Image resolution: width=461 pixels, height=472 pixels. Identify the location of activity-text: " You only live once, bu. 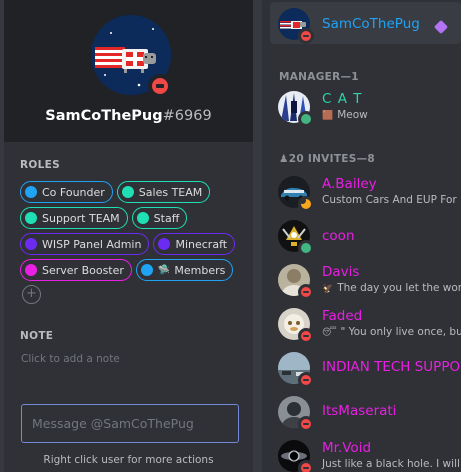
(400, 332).